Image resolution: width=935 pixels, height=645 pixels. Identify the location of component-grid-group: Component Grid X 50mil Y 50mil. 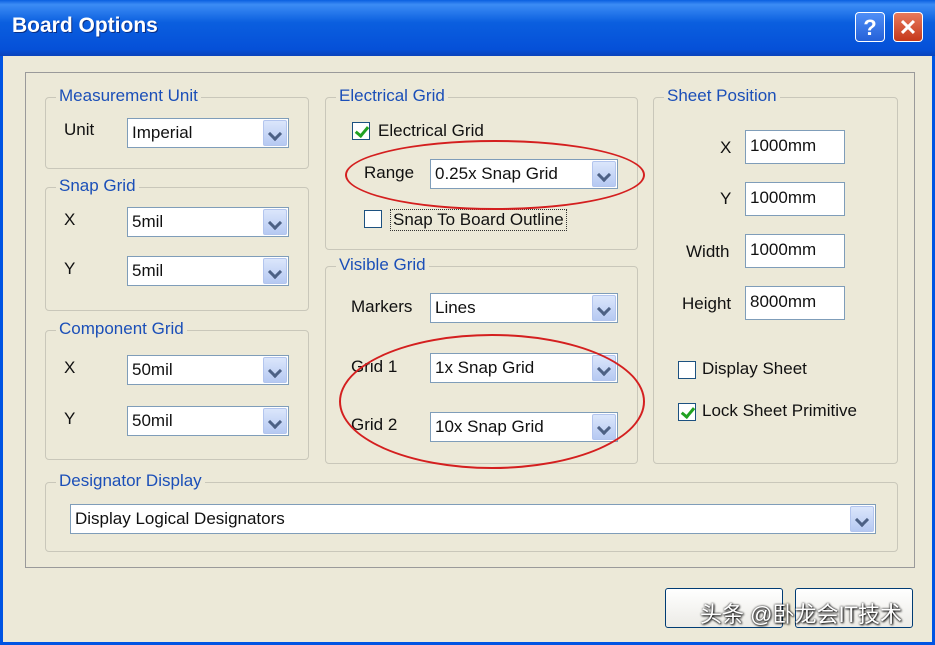
(177, 389).